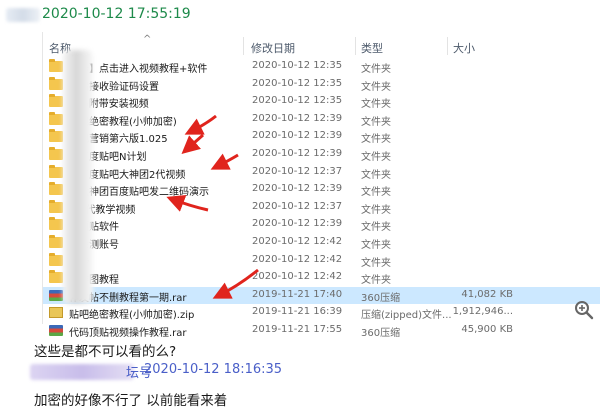  I want to click on file-date: 2019-11-21 16:39, so click(297, 312).